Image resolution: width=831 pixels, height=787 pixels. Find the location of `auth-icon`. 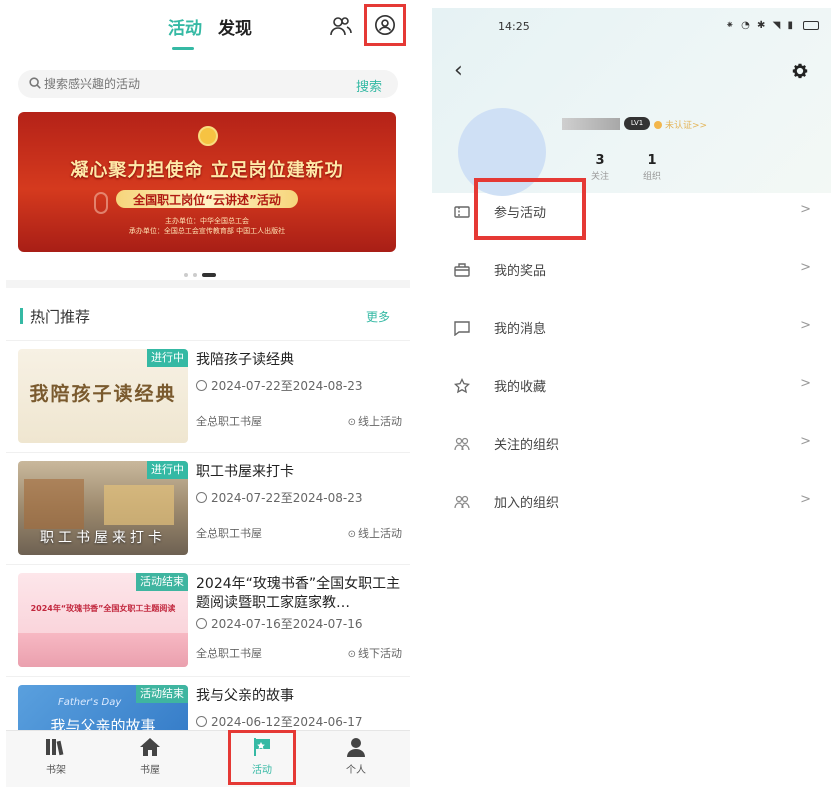

auth-icon is located at coordinates (658, 125).